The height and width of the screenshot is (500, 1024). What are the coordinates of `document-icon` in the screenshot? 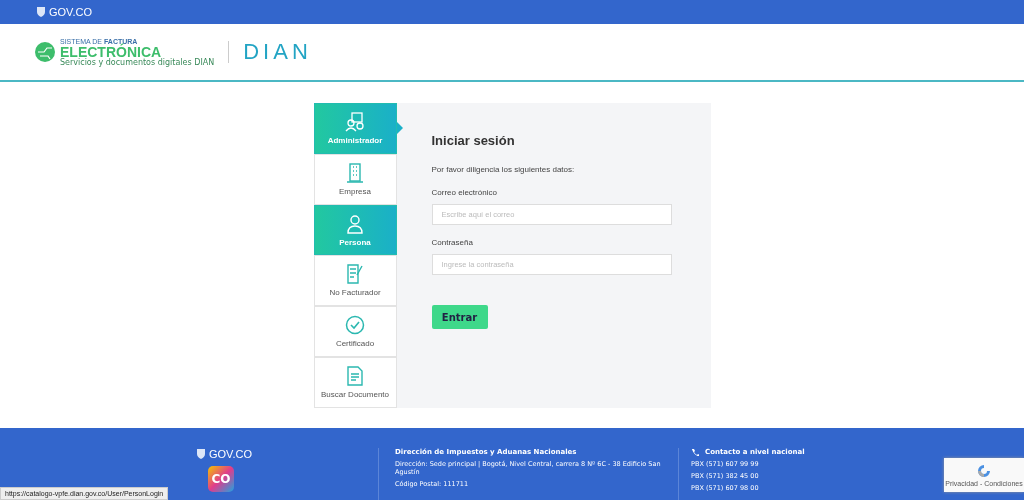 It's located at (355, 376).